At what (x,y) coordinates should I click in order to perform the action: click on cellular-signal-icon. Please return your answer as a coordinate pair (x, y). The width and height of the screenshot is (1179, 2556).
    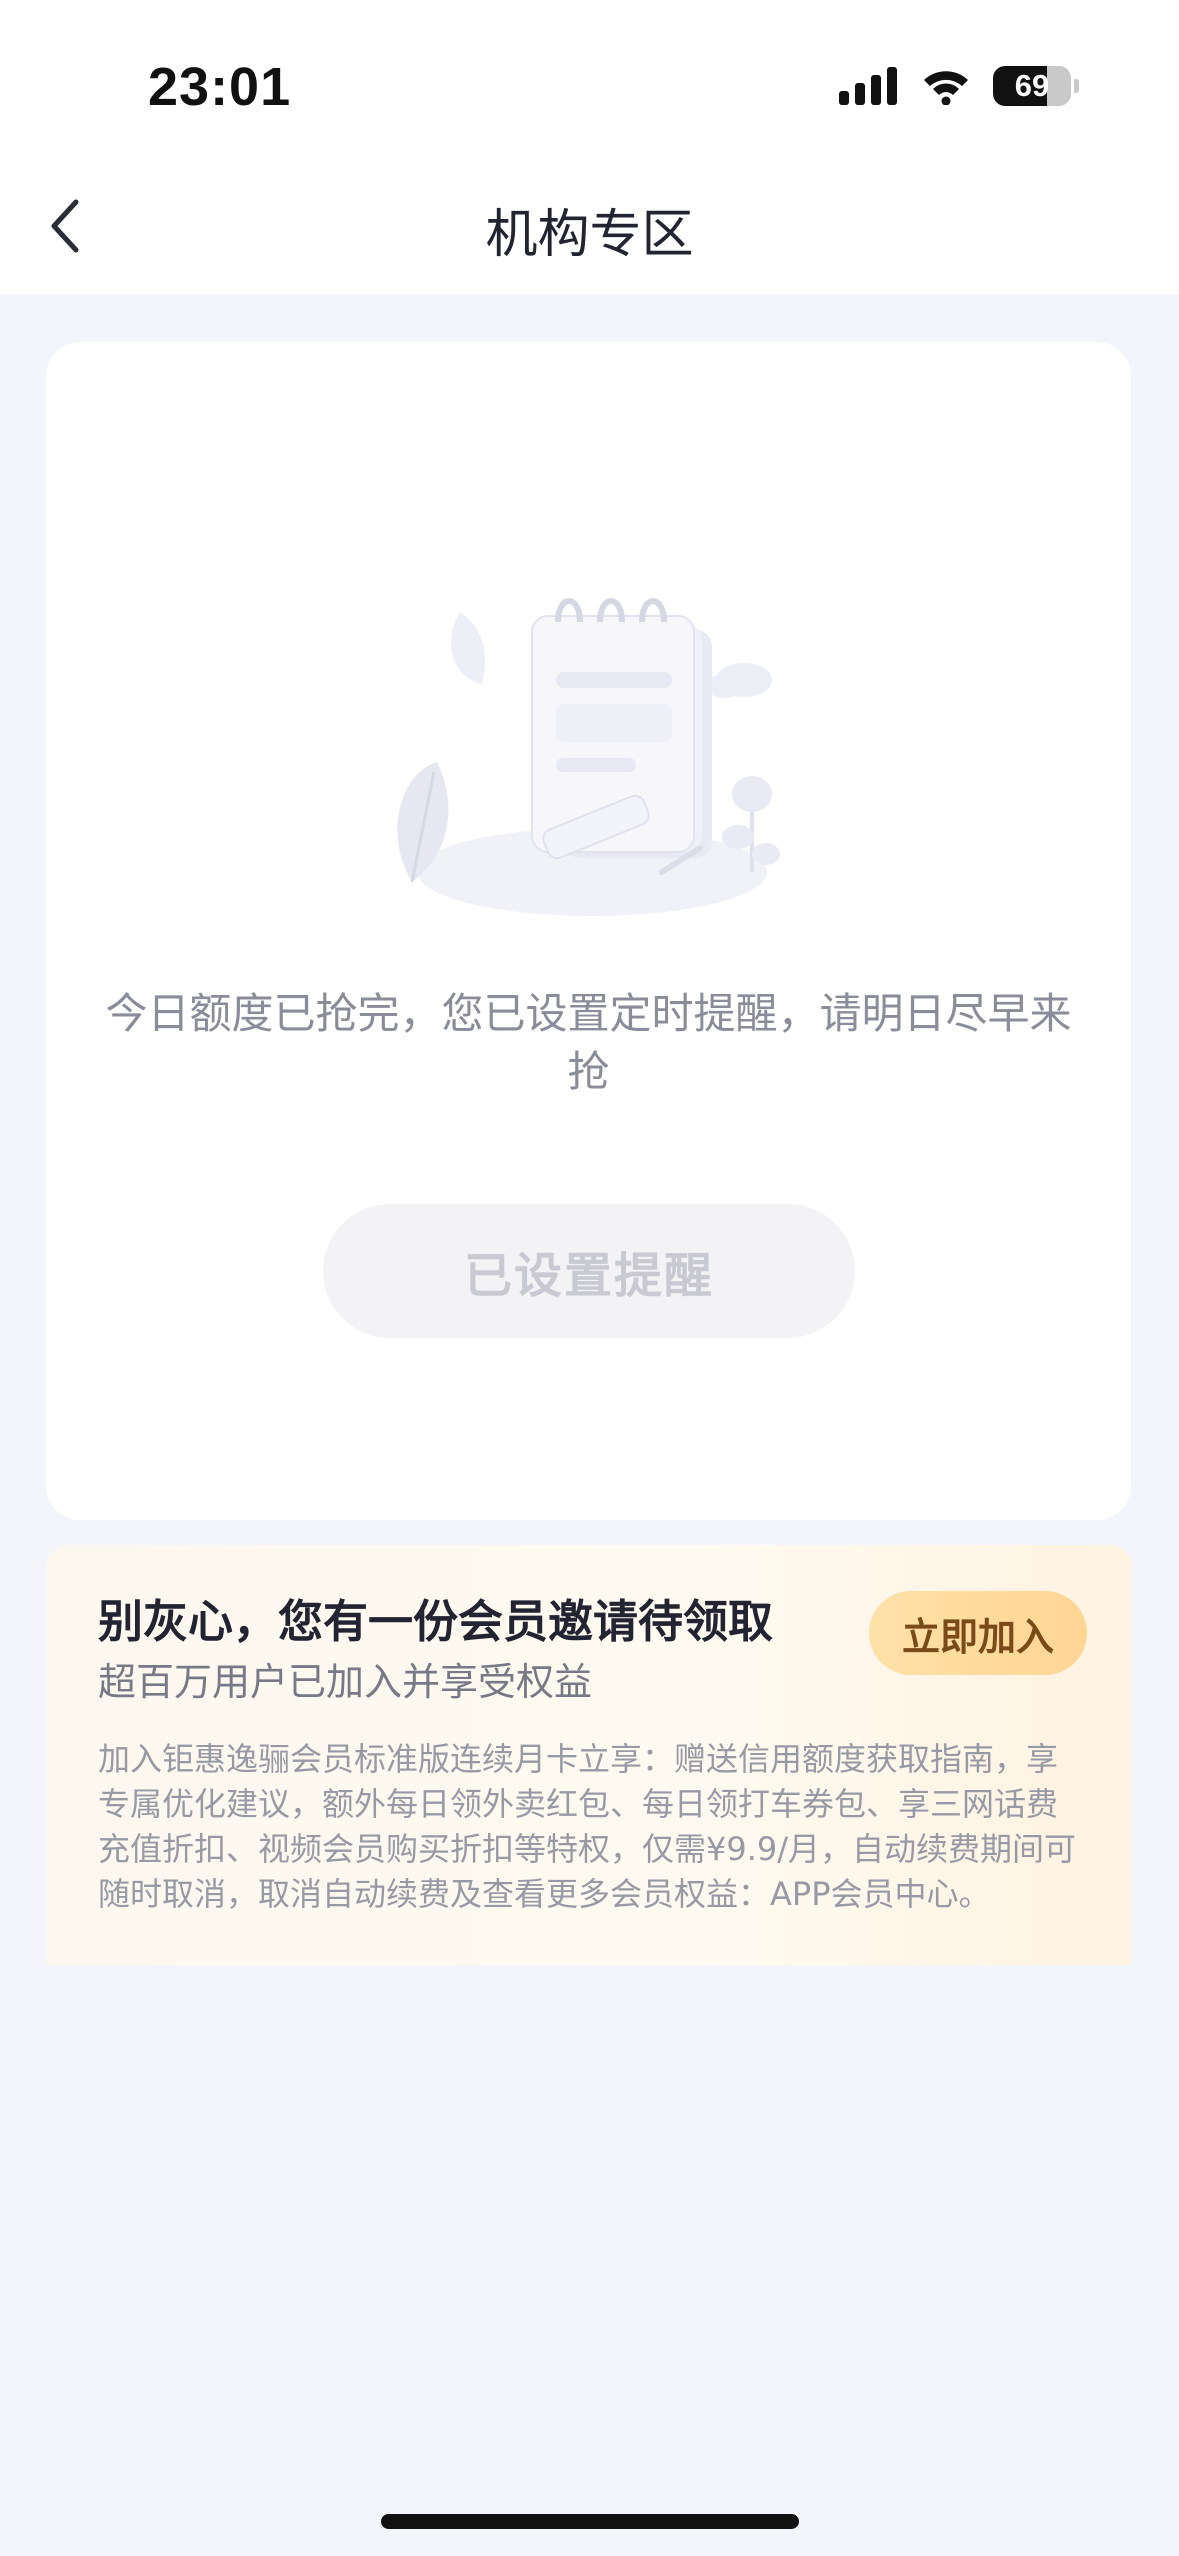
    Looking at the image, I should click on (868, 86).